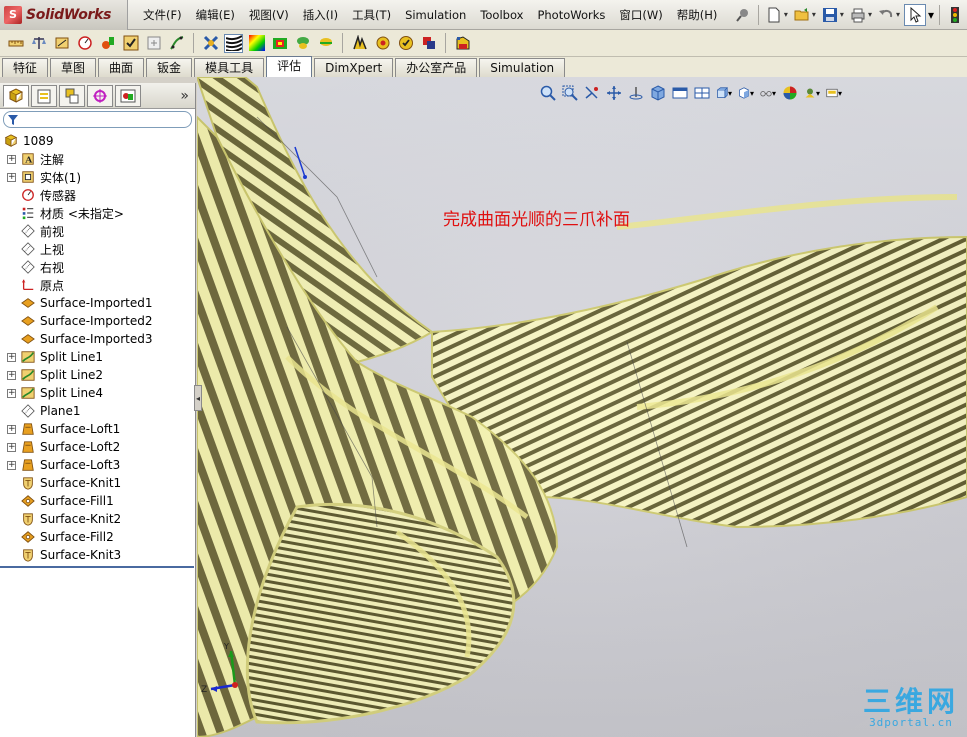 This screenshot has height=737, width=967. What do you see at coordinates (38, 43) in the screenshot?
I see `mass-properties-button` at bounding box center [38, 43].